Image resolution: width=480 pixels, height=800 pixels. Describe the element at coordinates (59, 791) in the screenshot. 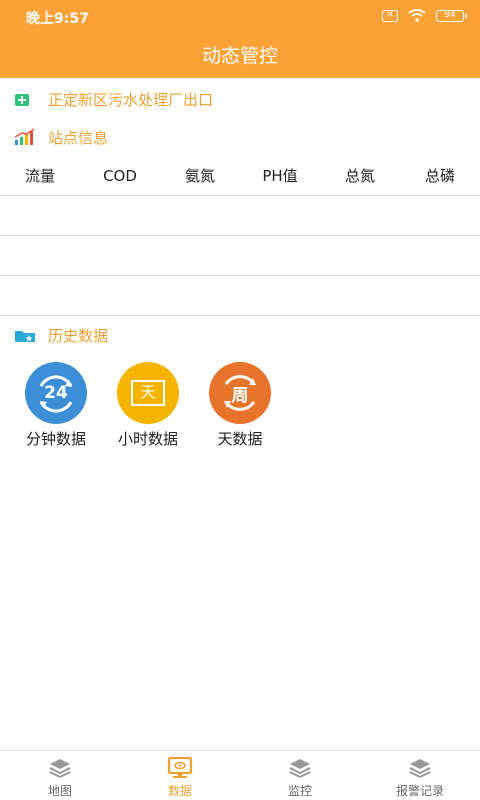

I see `nav-label-map: 地图` at that location.